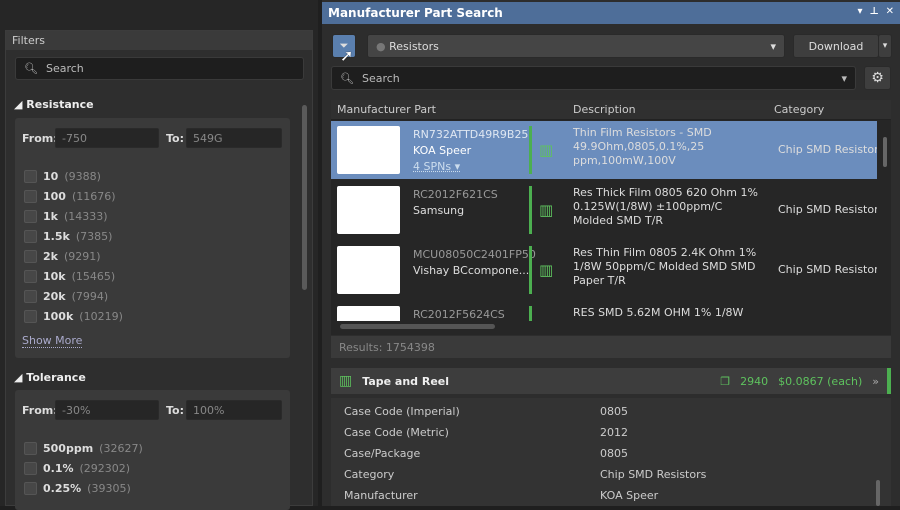  What do you see at coordinates (56, 377) in the screenshot?
I see `tolerance-title: Tolerance` at bounding box center [56, 377].